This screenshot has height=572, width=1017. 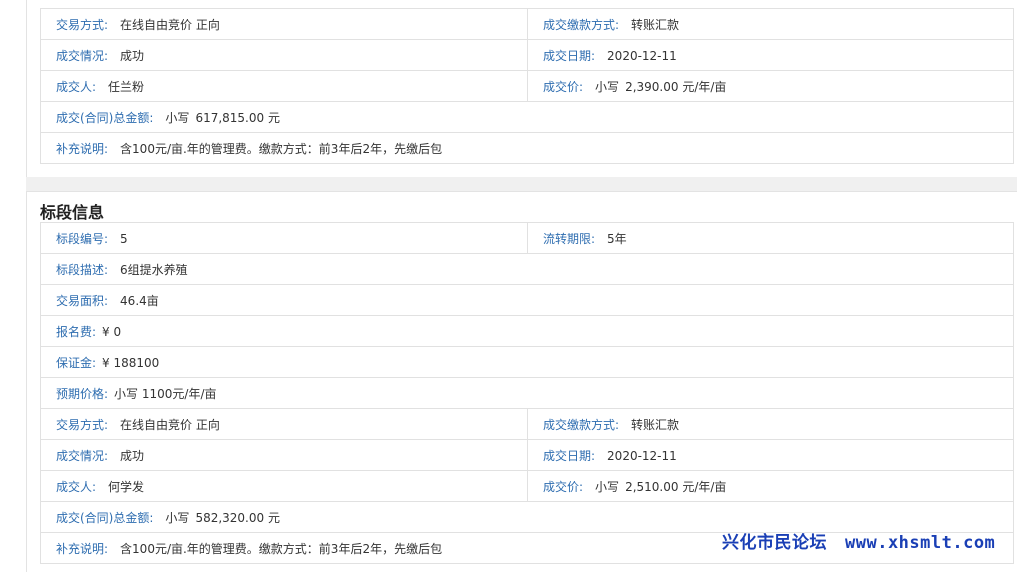 What do you see at coordinates (920, 543) in the screenshot?
I see `watermark-site: www.xhsmlt.com` at bounding box center [920, 543].